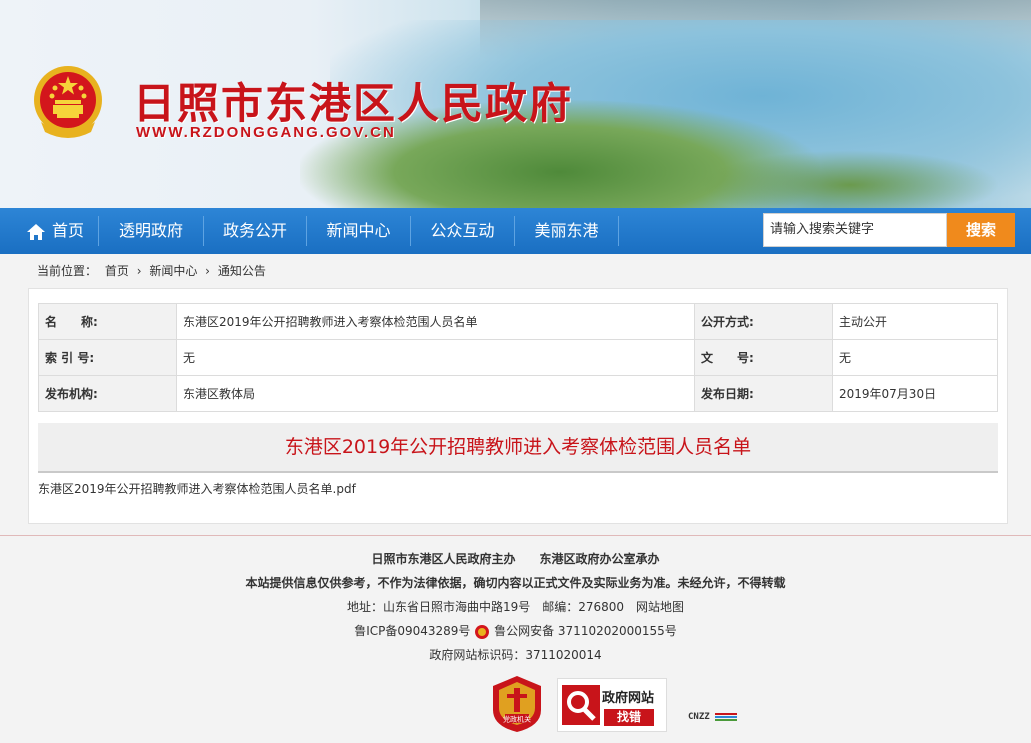 Image resolution: width=1031 pixels, height=743 pixels. What do you see at coordinates (482, 631) in the screenshot?
I see `police-badge-icon` at bounding box center [482, 631].